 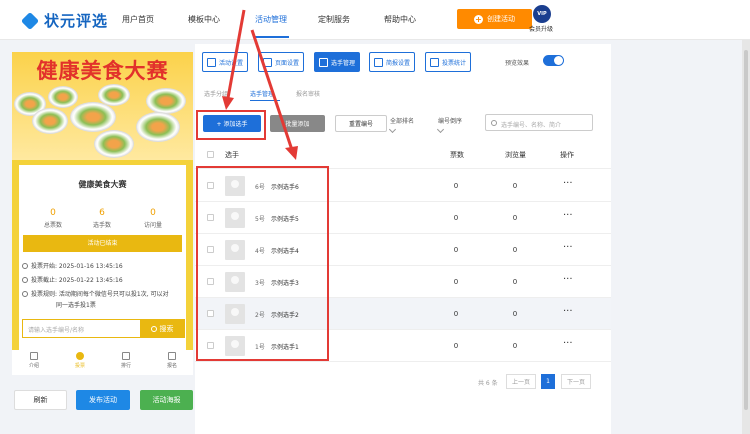 I want to click on nav-active-indicator, so click(x=271, y=37).